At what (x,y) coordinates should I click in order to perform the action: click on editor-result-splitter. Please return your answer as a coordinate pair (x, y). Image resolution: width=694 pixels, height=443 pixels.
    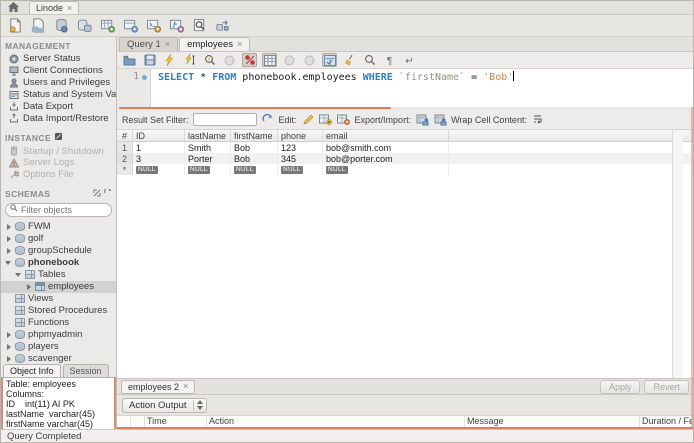
    Looking at the image, I should click on (405, 108).